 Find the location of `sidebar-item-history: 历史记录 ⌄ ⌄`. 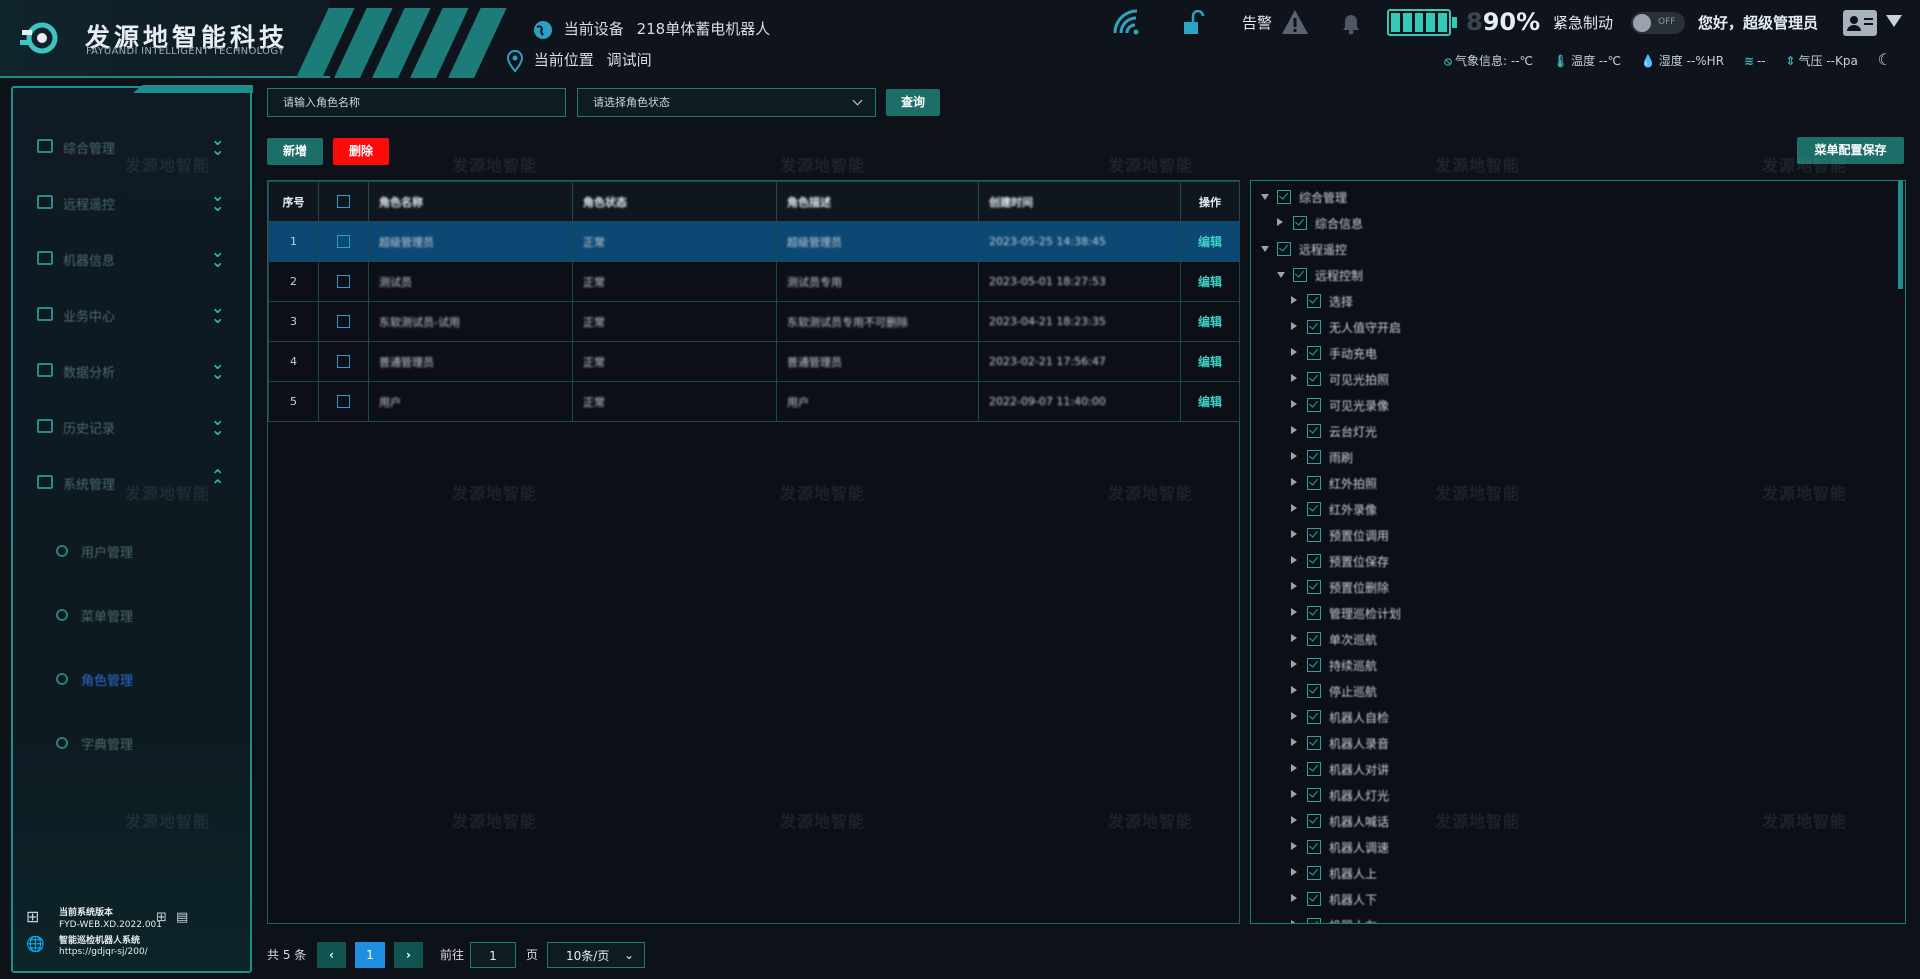

sidebar-item-history: 历史记录 ⌄ ⌄ is located at coordinates (131, 427).